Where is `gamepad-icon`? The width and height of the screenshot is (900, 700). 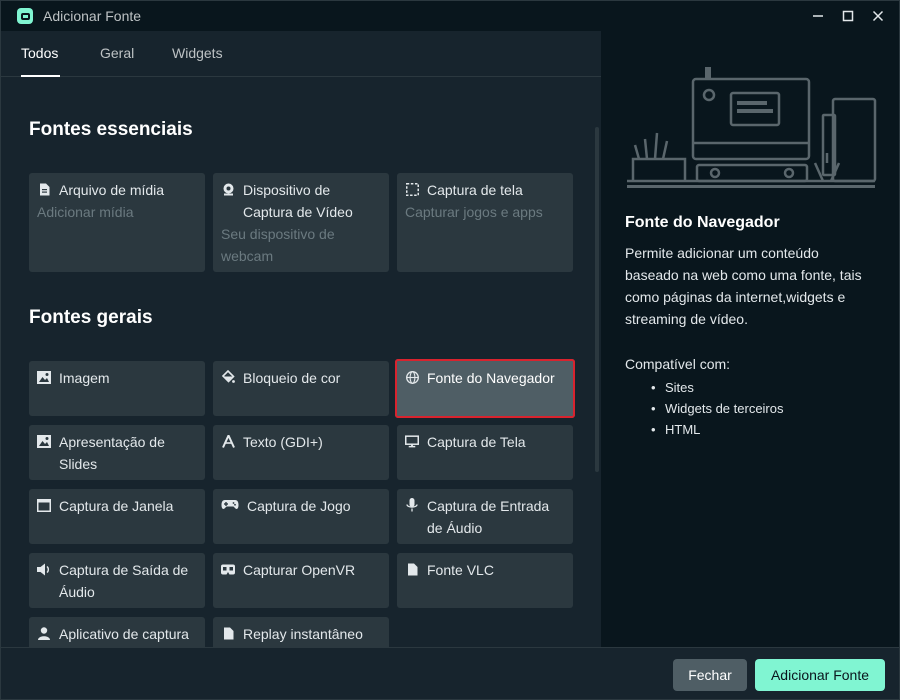
gamepad-icon is located at coordinates (230, 505).